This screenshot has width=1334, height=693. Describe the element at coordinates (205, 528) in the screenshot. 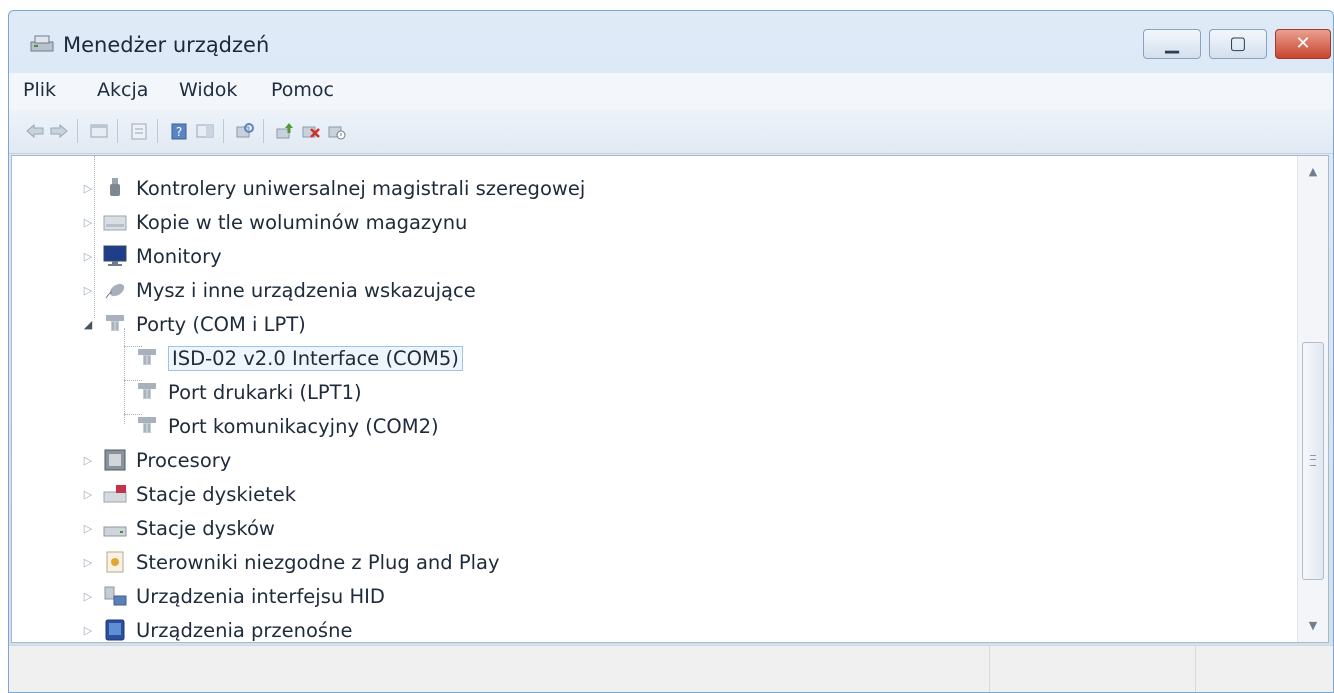

I see `tree-item-label: Stacje dysków` at that location.